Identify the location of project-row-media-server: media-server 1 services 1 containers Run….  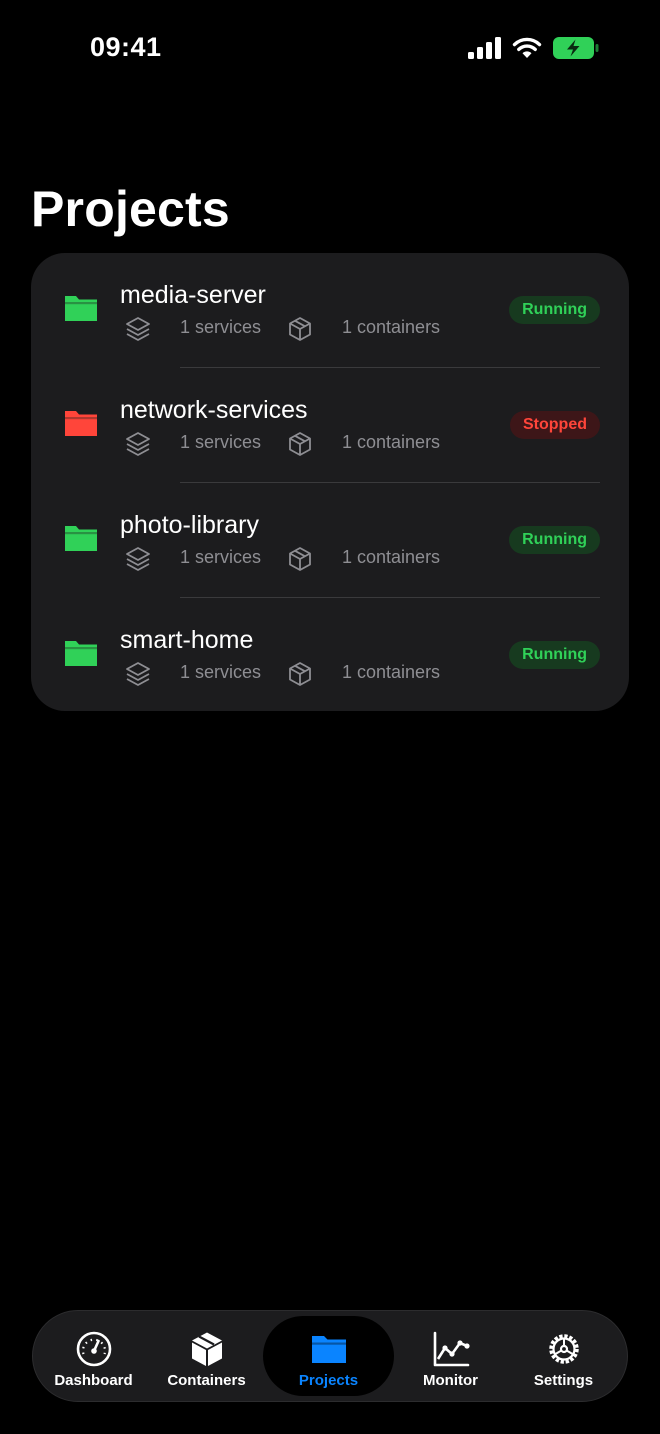
(330, 310).